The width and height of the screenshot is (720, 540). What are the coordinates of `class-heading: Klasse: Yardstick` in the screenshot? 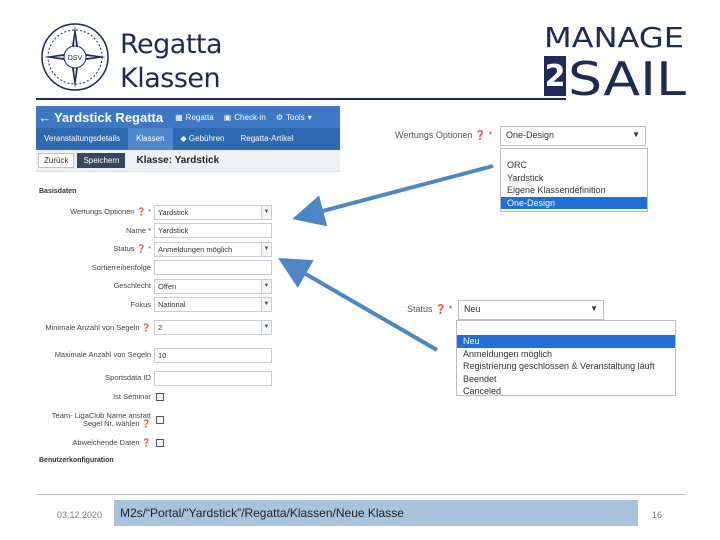 It's located at (178, 160).